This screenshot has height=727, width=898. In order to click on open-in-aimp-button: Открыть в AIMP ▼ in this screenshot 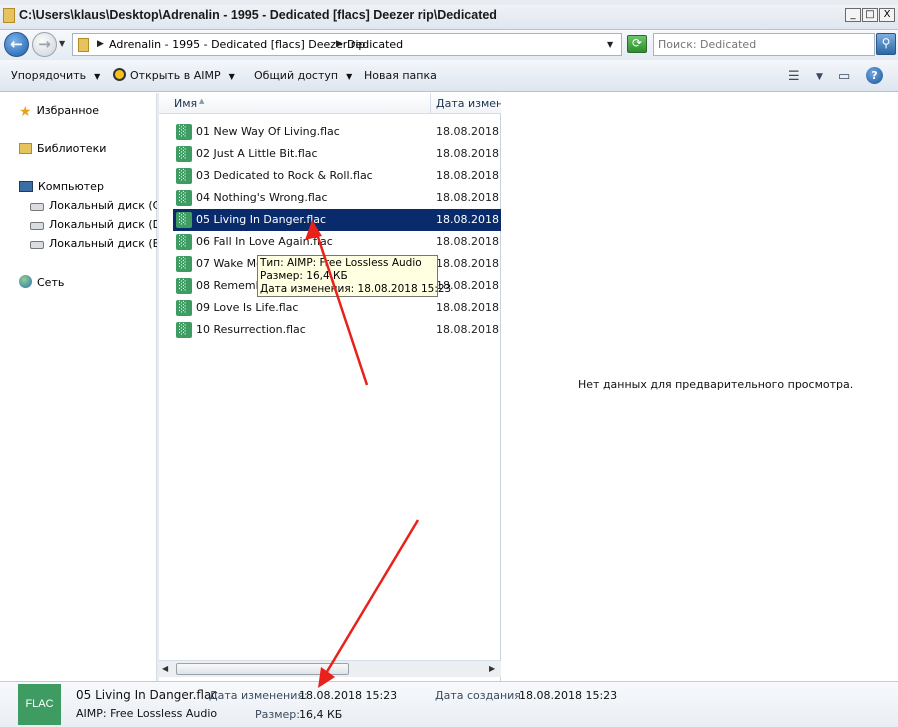, I will do `click(174, 75)`.